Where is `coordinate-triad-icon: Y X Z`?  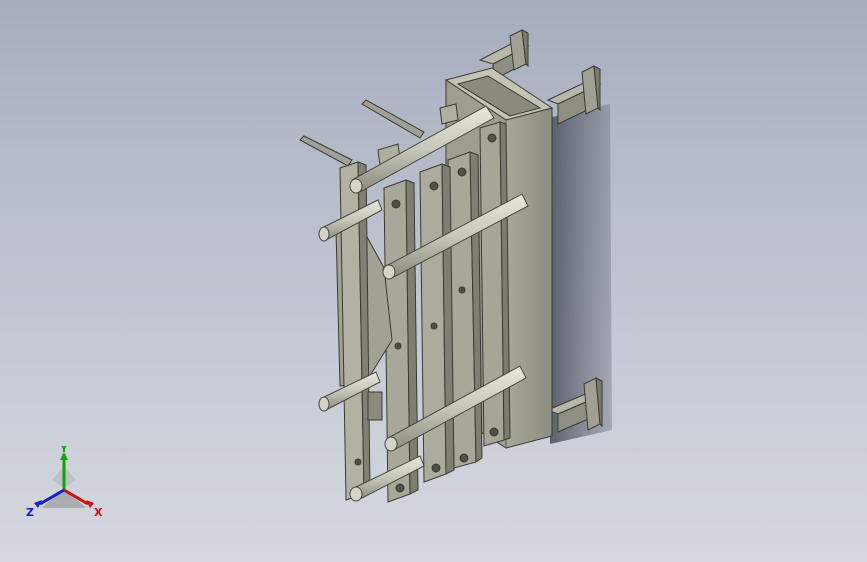
coordinate-triad-icon: Y X Z is located at coordinates (64, 482).